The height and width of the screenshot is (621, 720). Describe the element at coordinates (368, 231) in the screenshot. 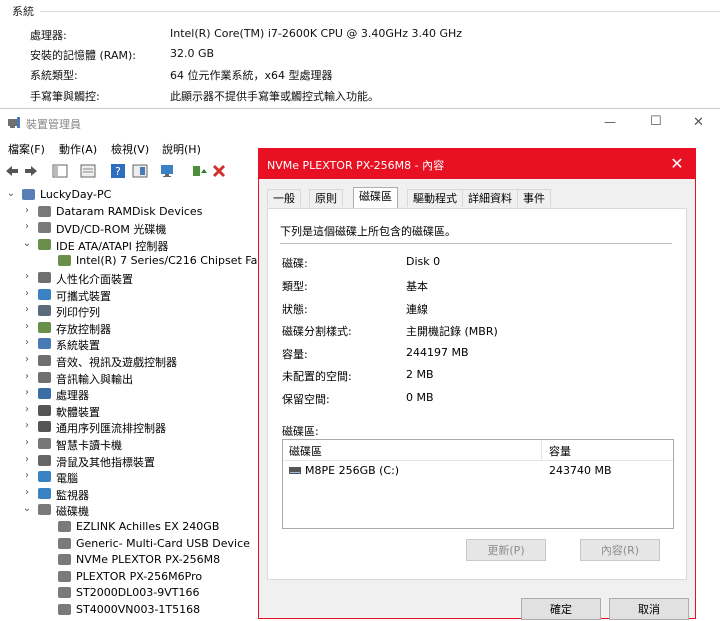

I see `volumes-description: 下列是這個磁碟上所包含的磁碟區。` at that location.